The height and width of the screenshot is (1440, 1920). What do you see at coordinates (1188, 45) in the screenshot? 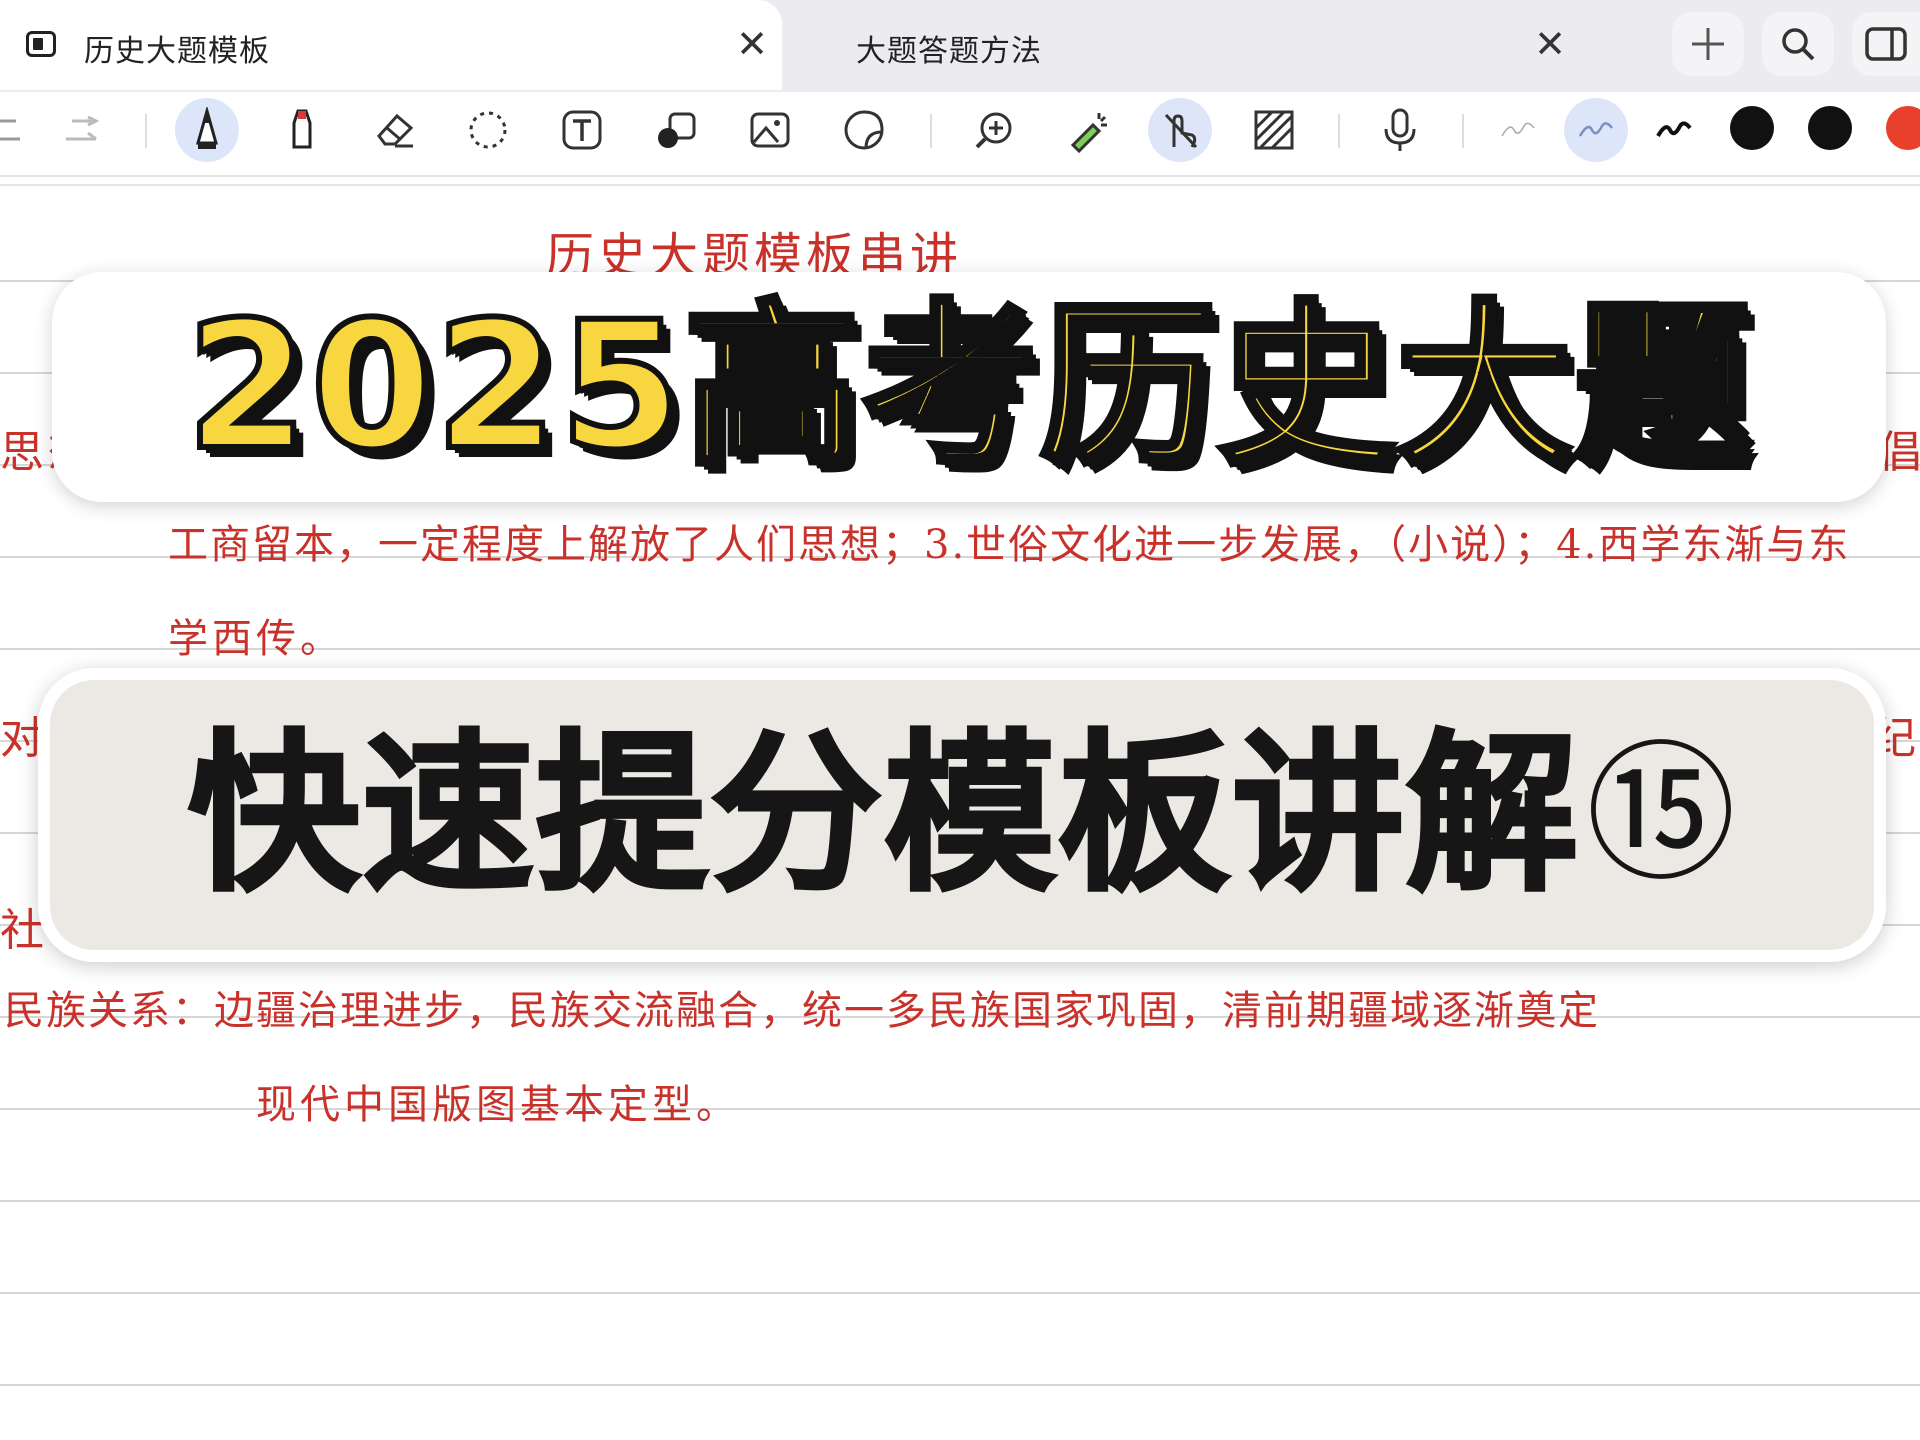
I see `tab-answer-method: 大题答题方法 ✕` at bounding box center [1188, 45].